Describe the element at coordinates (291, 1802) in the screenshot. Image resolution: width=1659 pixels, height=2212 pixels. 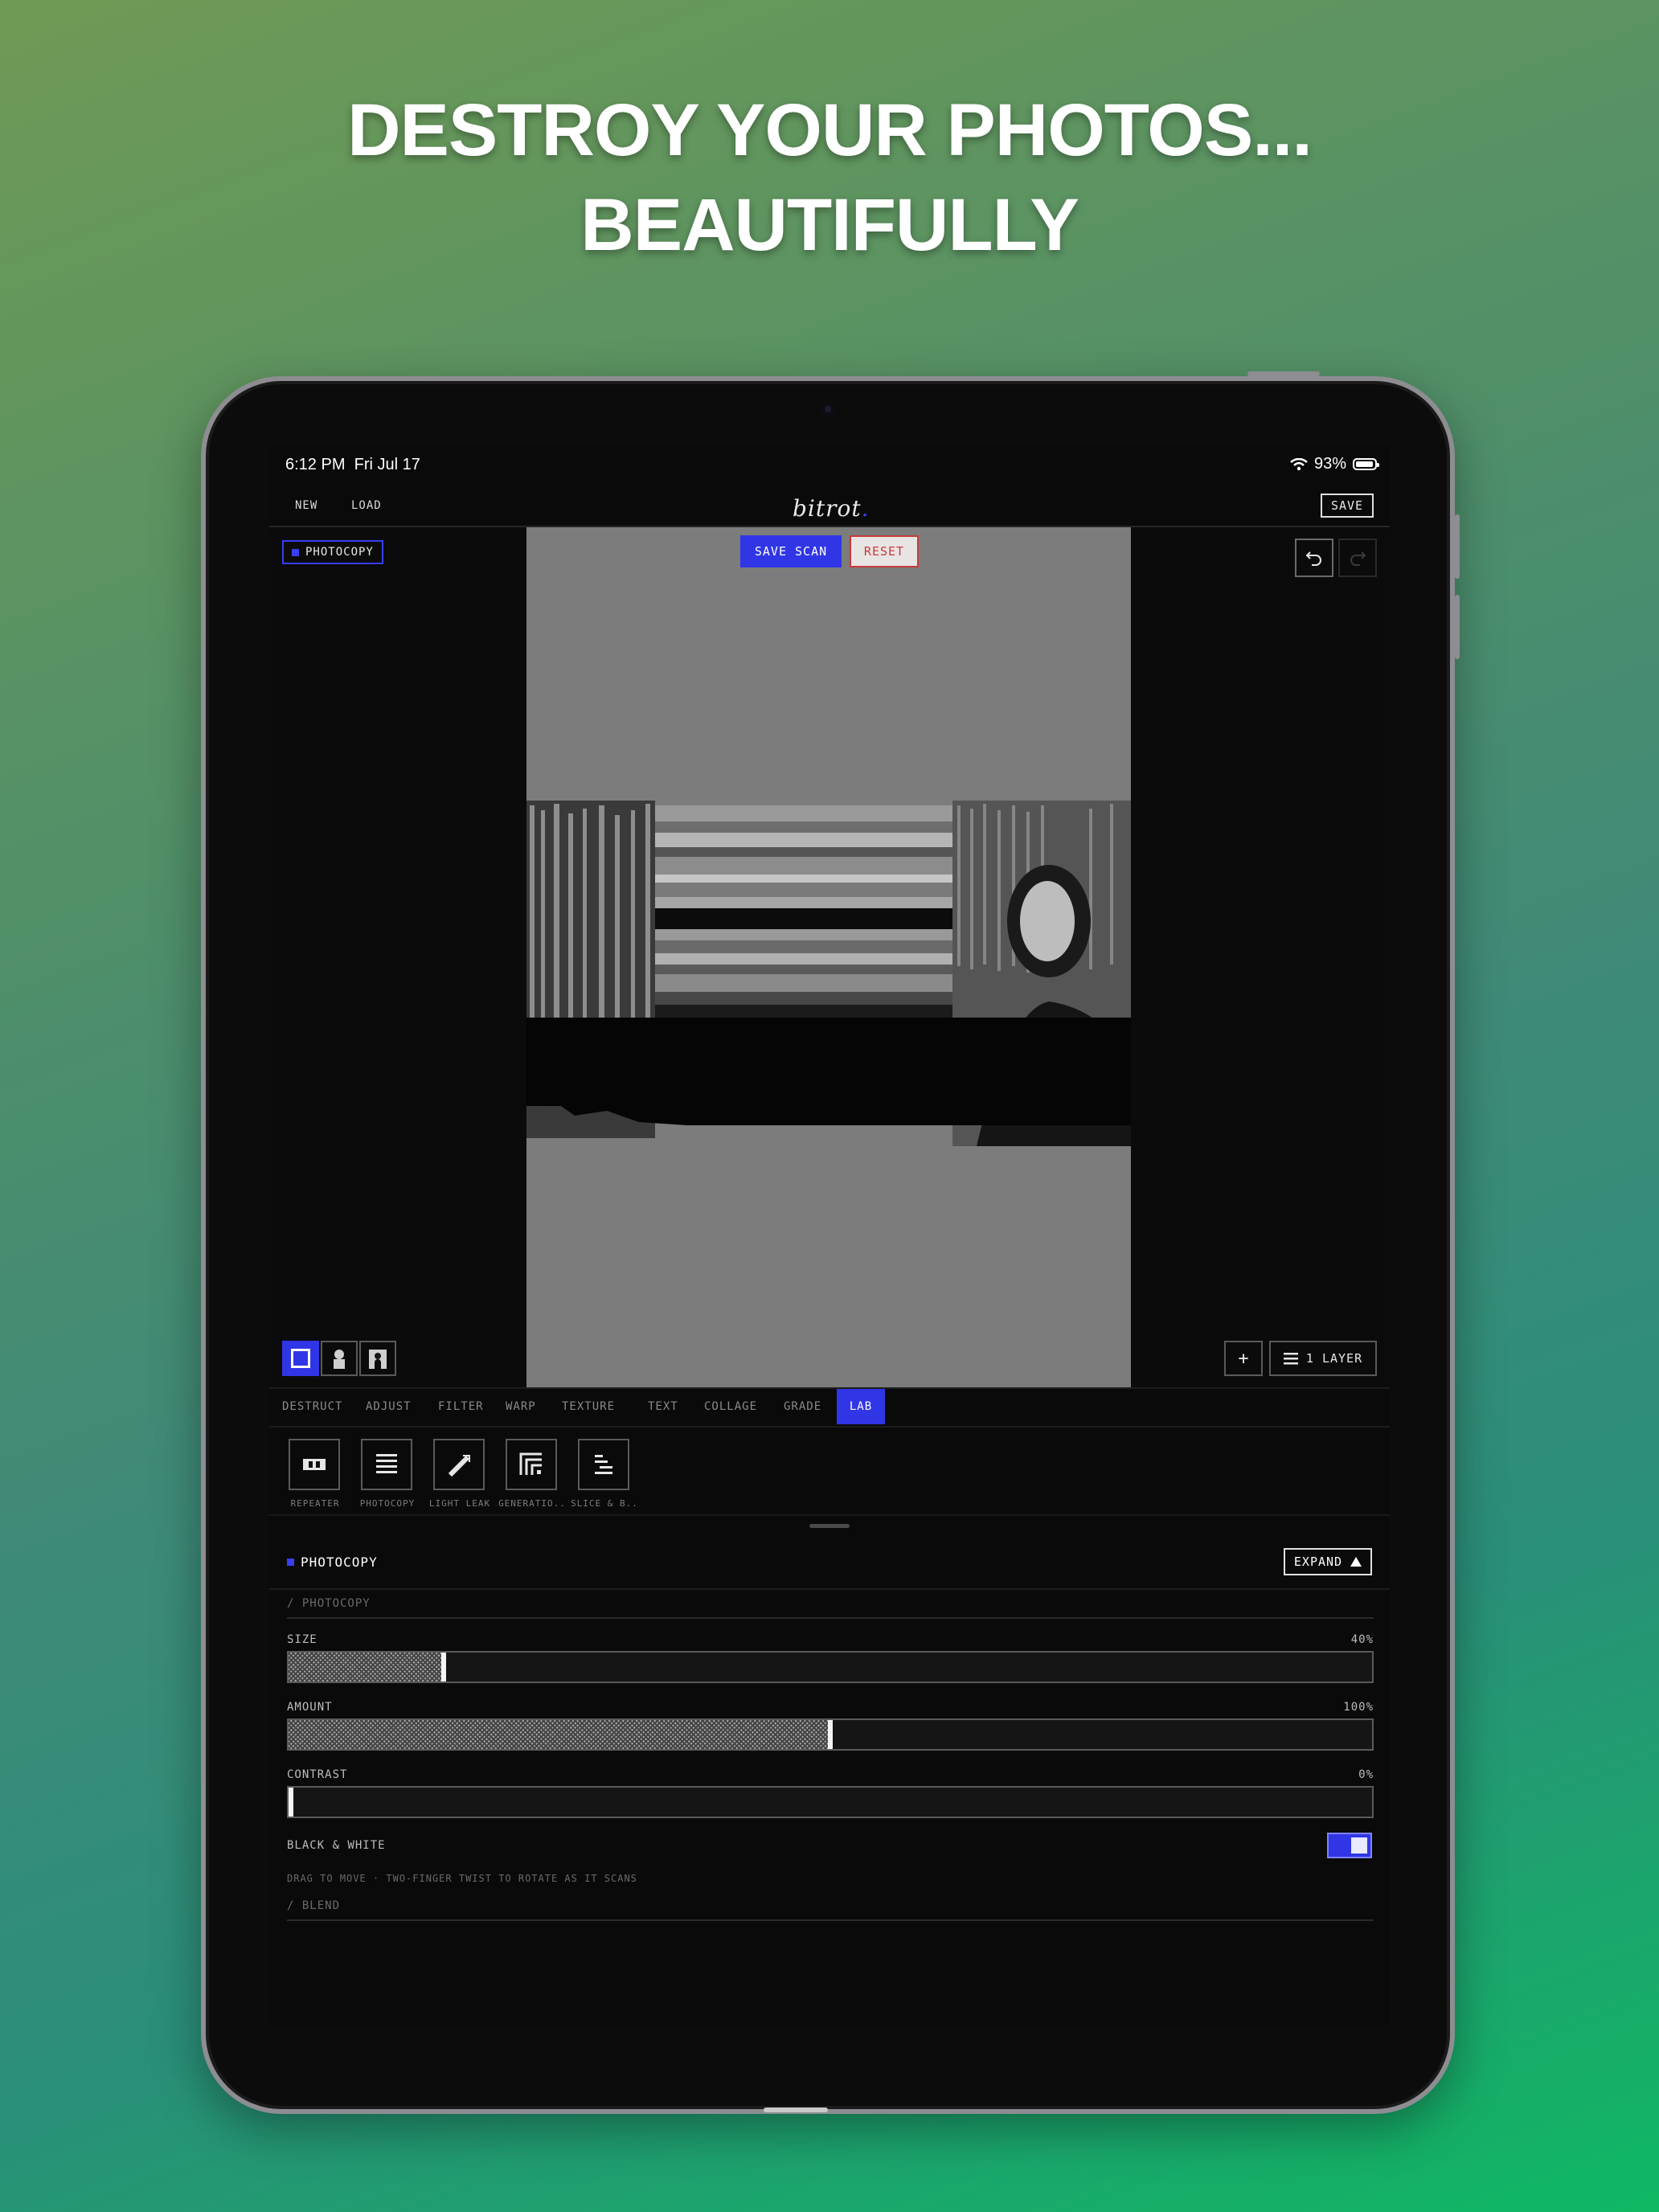
I see `contrast-slider-thumb` at that location.